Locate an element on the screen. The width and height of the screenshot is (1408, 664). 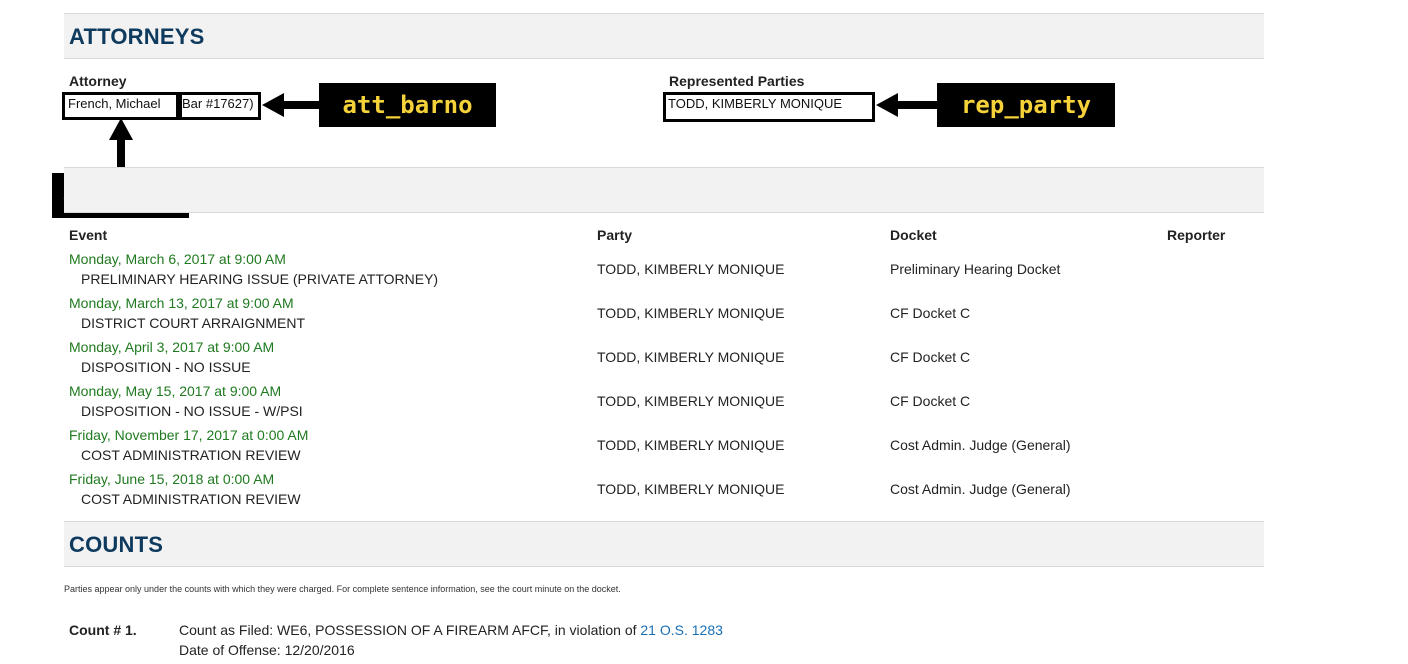
count-number-label: Count # 1. is located at coordinates (103, 630).